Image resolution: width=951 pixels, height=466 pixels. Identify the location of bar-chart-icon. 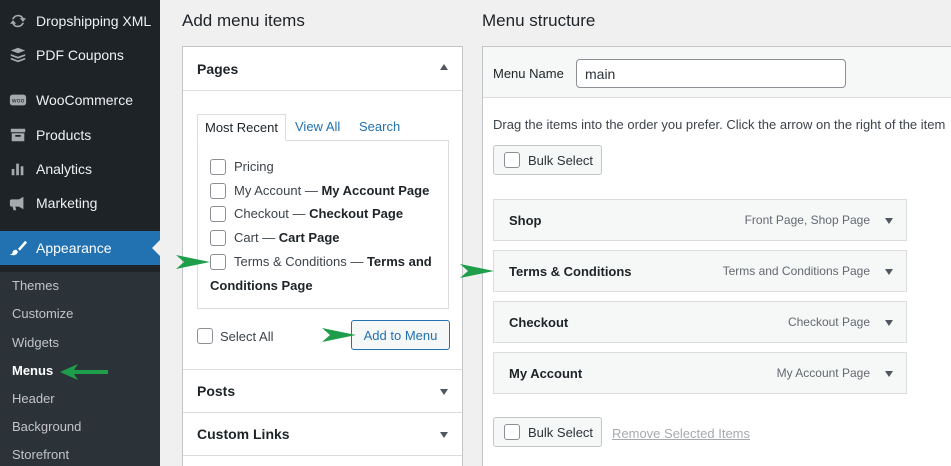
(18, 169).